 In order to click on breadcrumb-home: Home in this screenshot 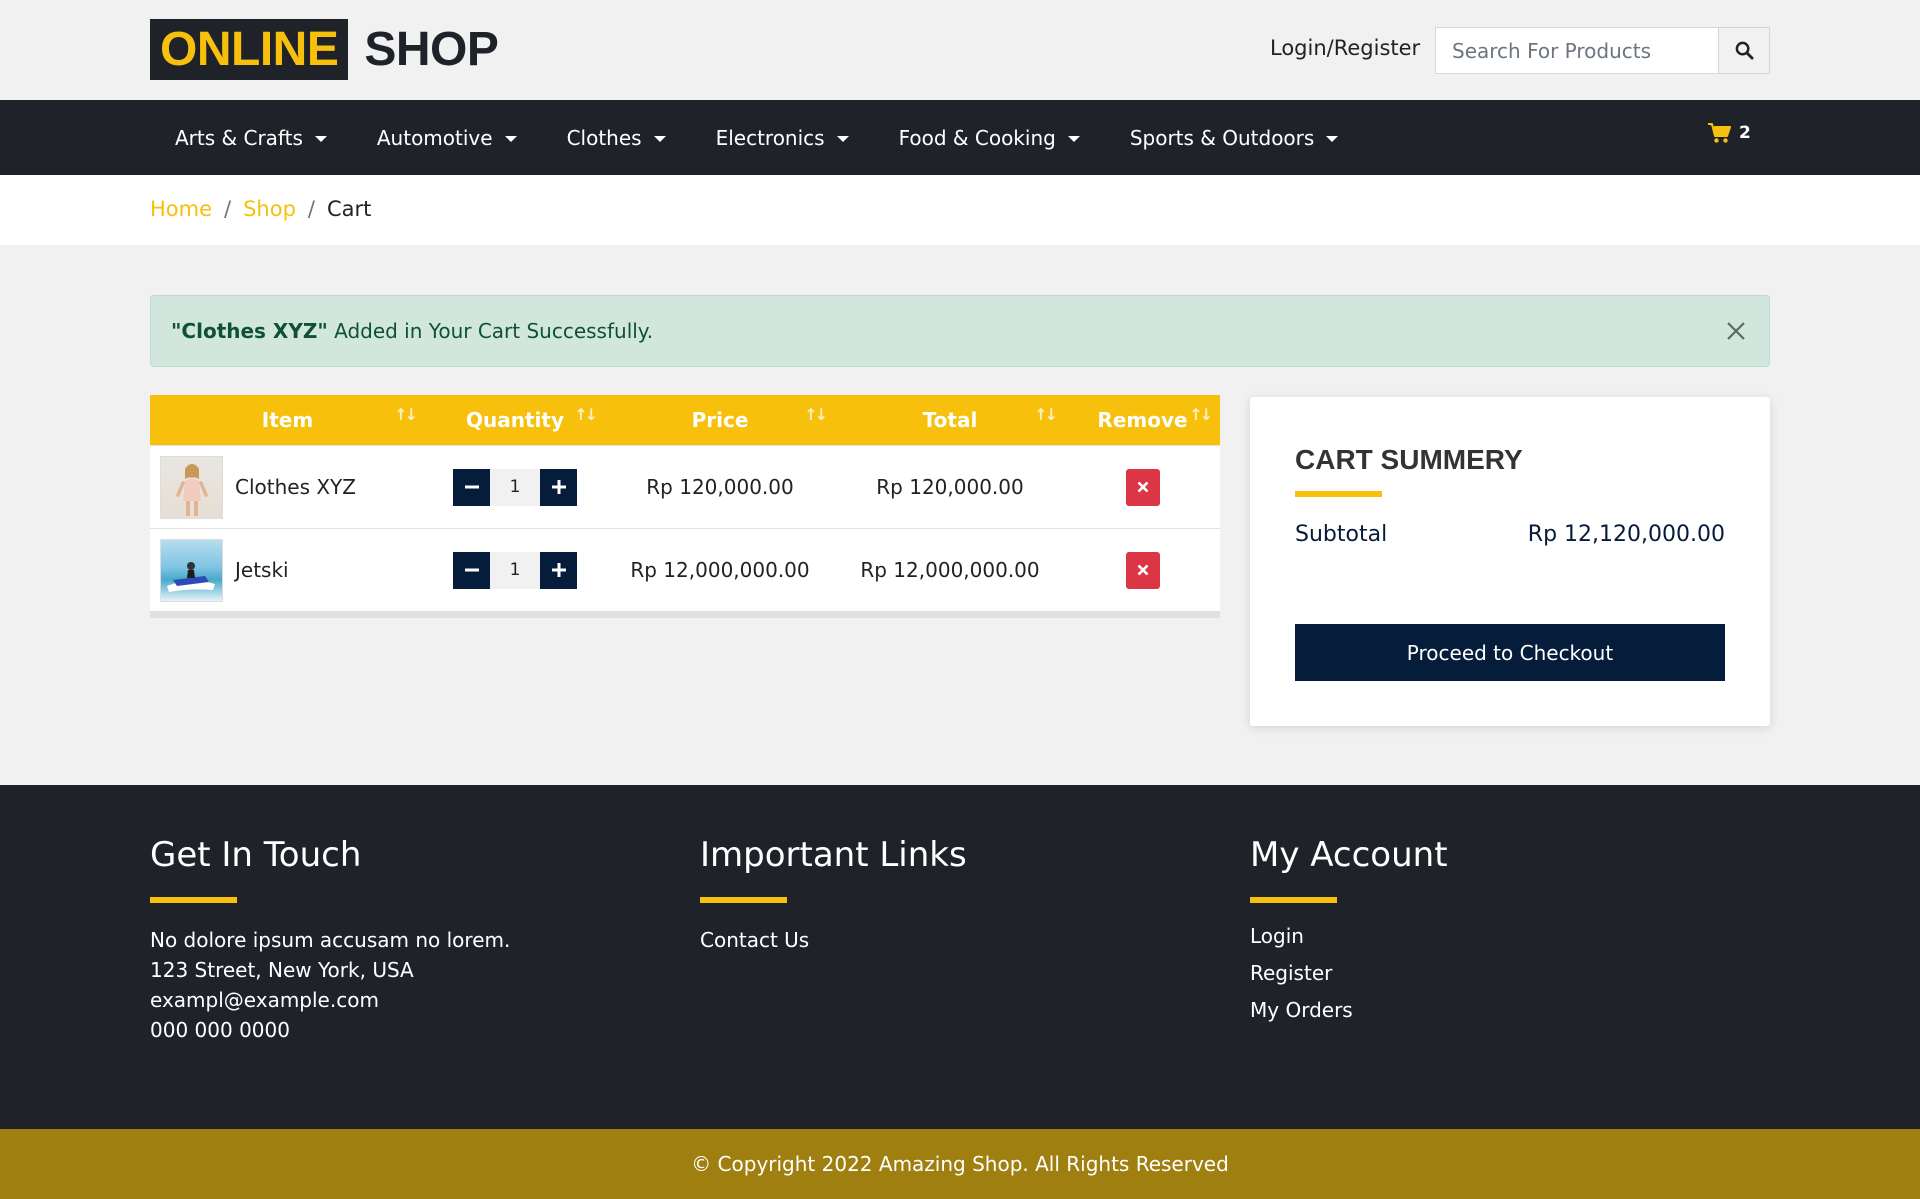, I will do `click(181, 209)`.